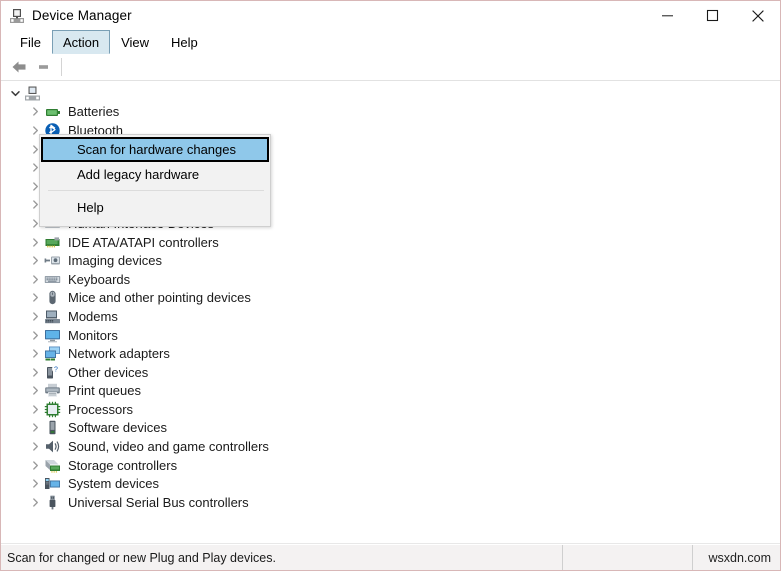 The width and height of the screenshot is (781, 571). Describe the element at coordinates (390, 335) in the screenshot. I see `tree-item-monitors: Monitors` at that location.